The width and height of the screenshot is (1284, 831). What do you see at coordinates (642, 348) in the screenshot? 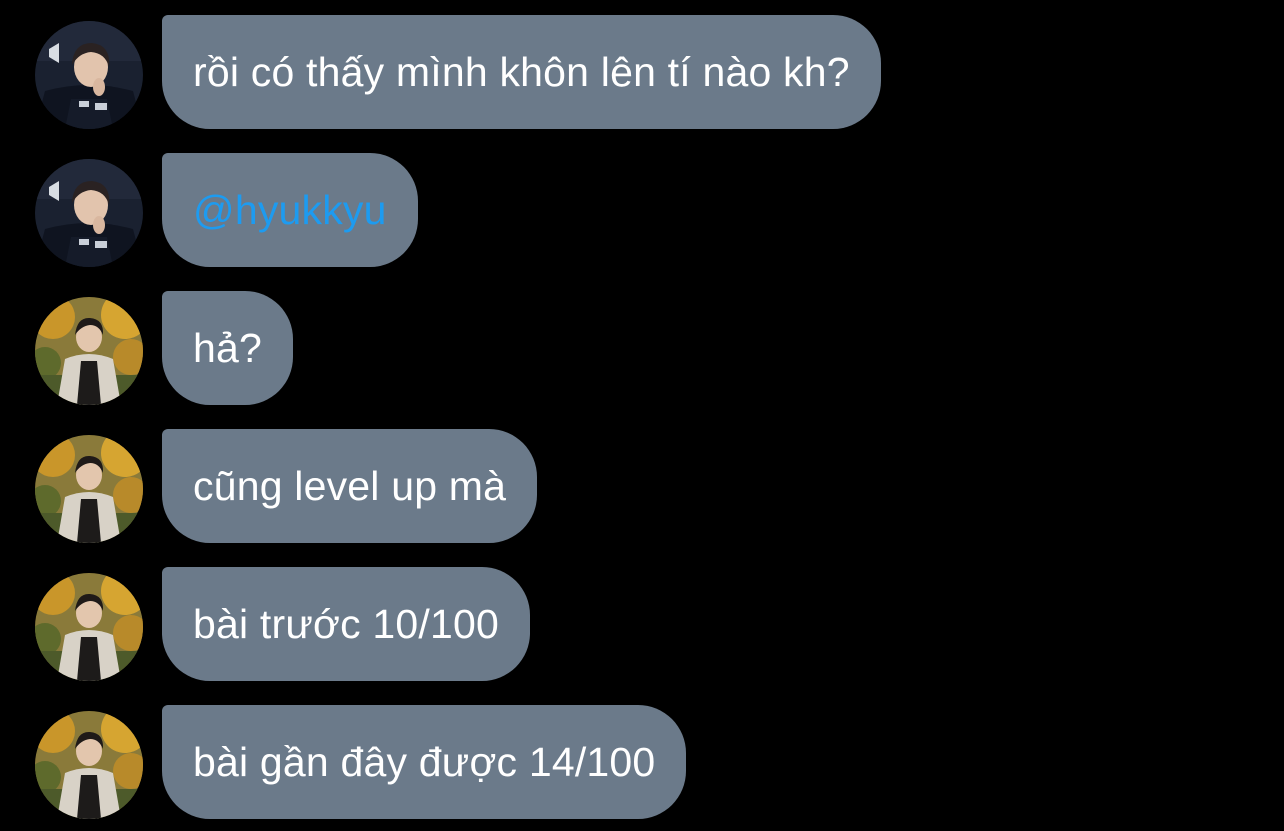
I see `message-row: hả?` at bounding box center [642, 348].